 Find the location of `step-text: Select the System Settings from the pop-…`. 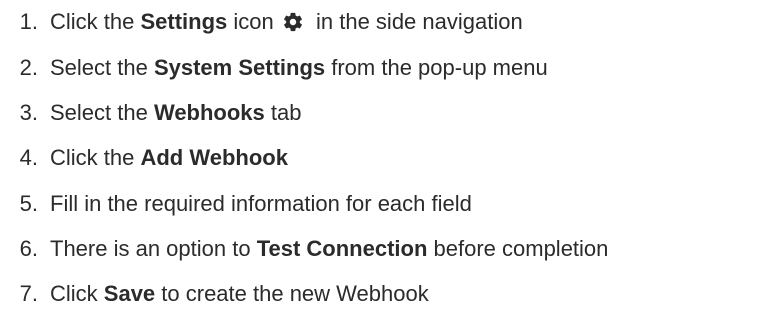

step-text: Select the System Settings from the pop-… is located at coordinates (299, 68).